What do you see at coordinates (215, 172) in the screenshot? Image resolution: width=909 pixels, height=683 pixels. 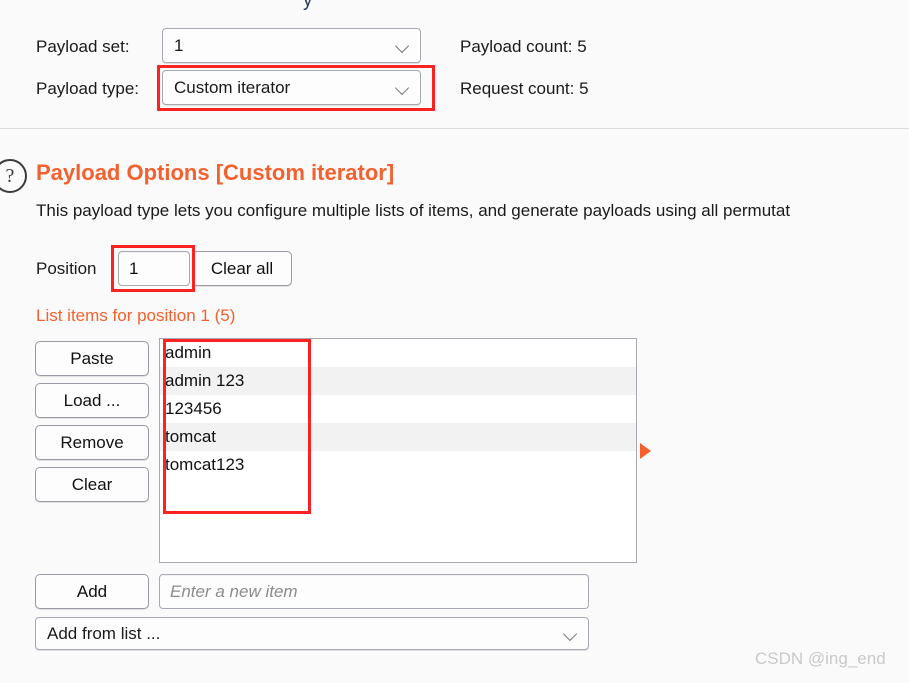 I see `page-title: Payload Options [Custom iterator]` at bounding box center [215, 172].